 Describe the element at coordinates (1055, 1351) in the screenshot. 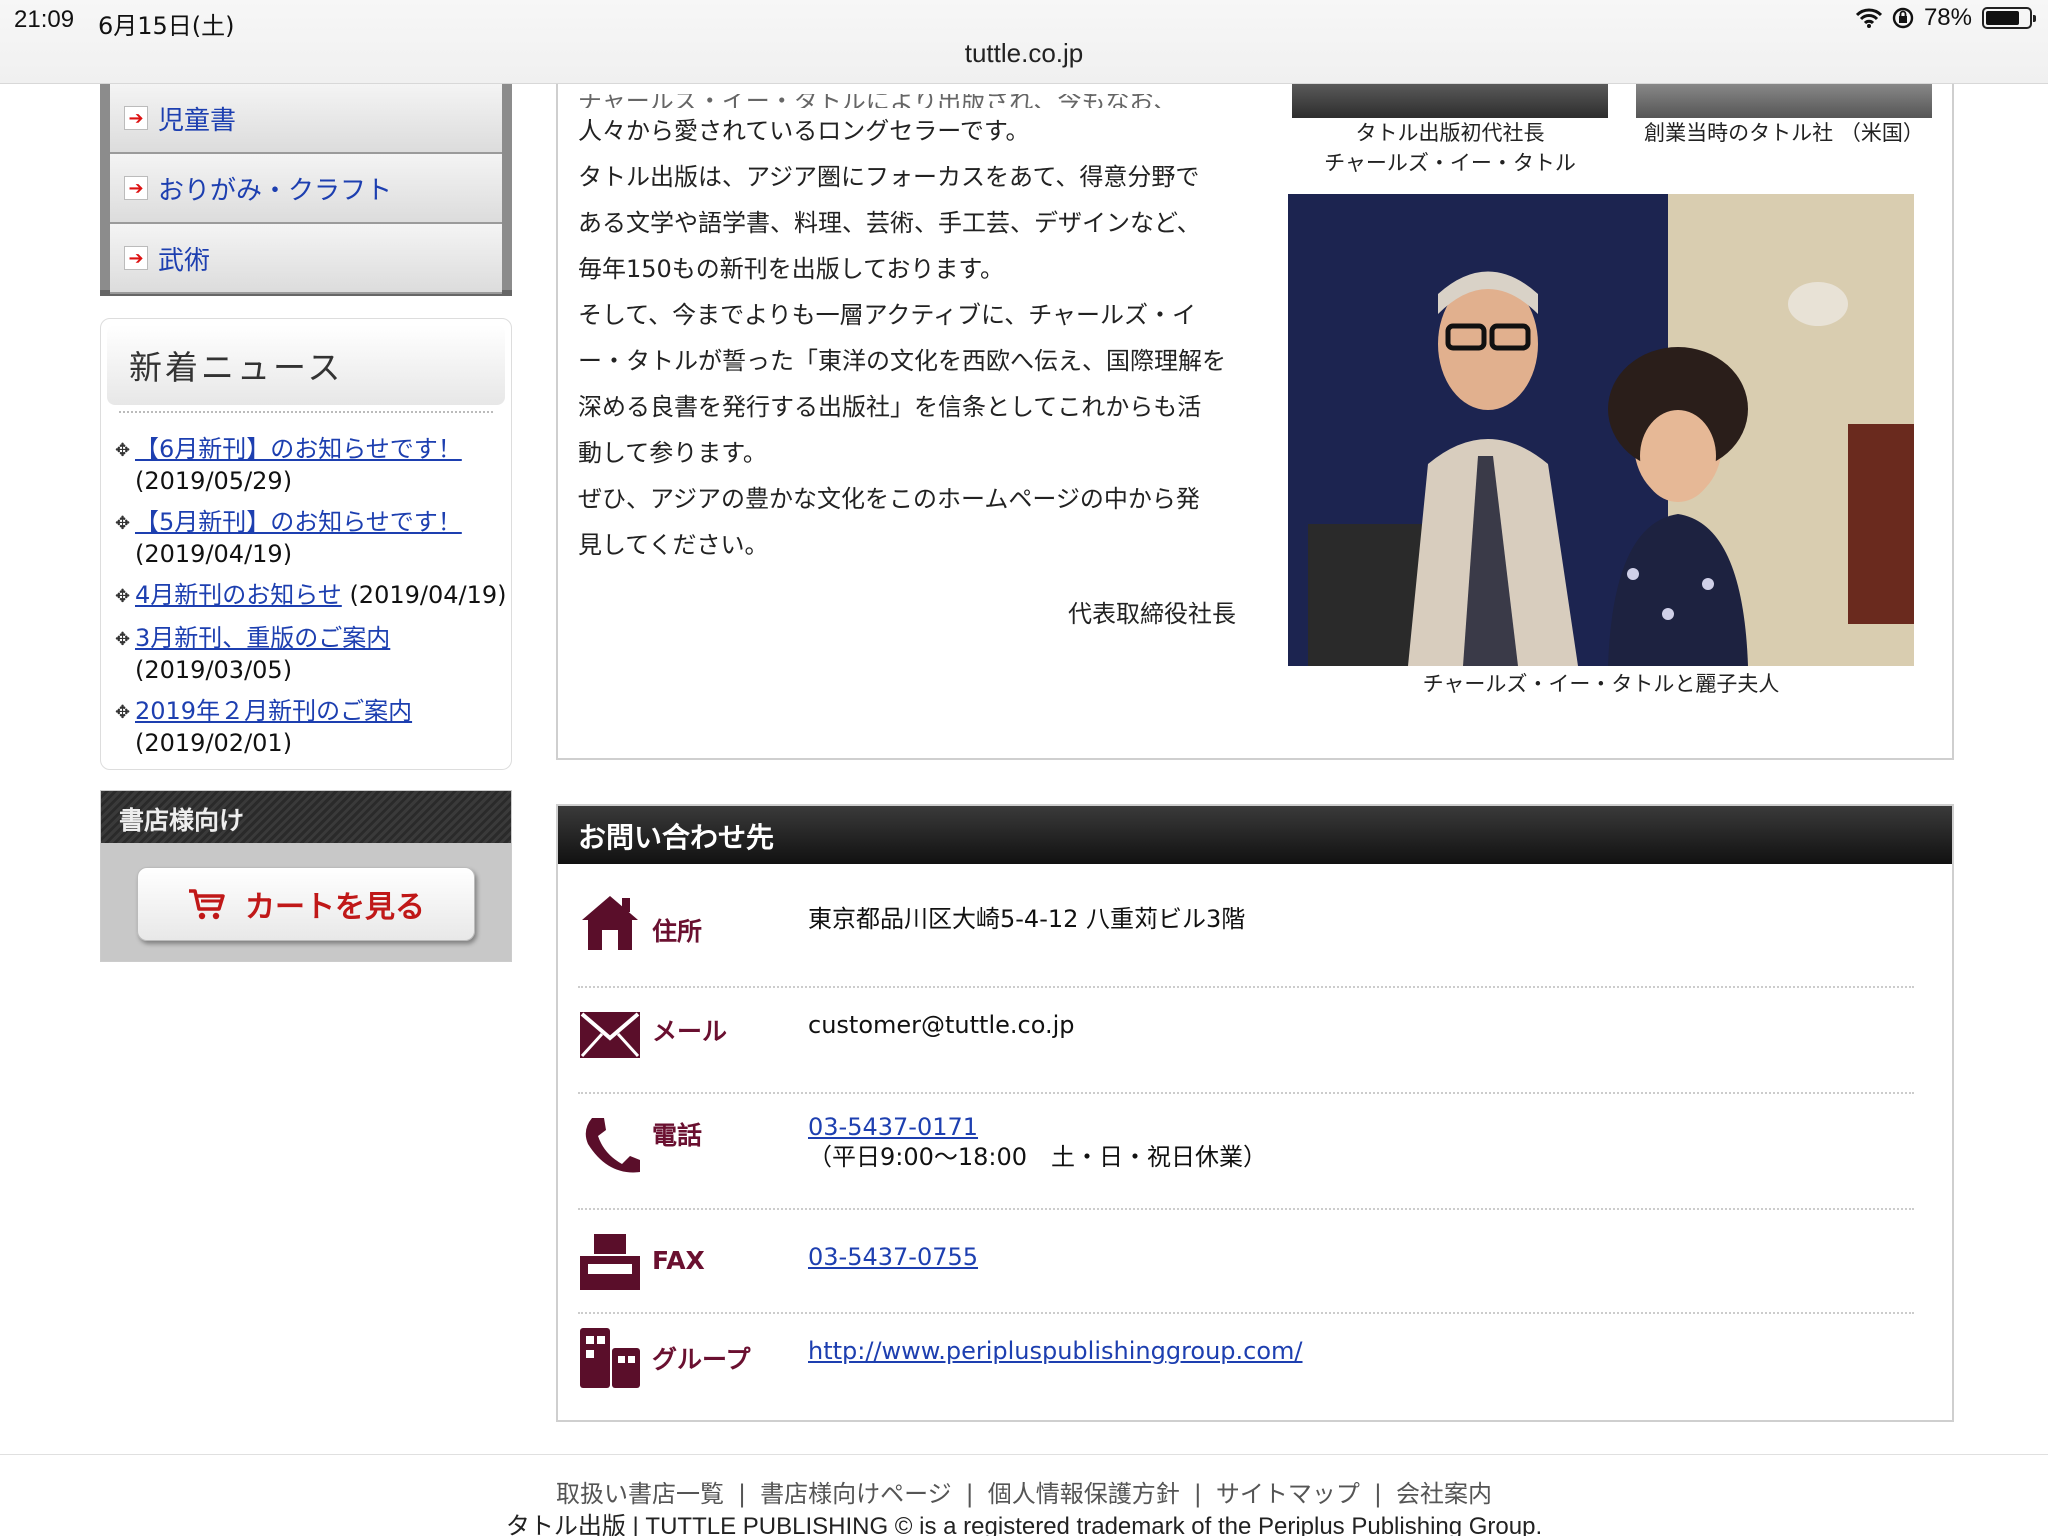

I see `group-link: http://www.periplus​publishinggroup.com/` at that location.